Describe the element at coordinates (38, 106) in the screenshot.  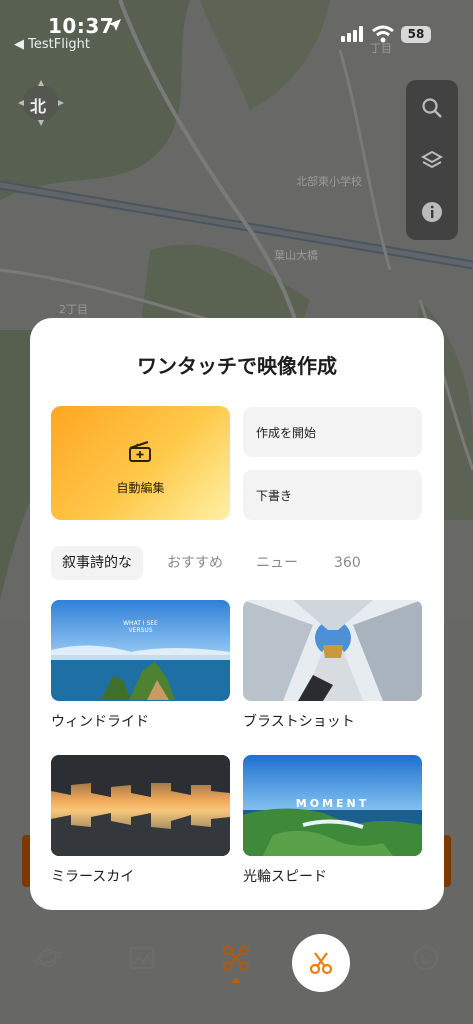
I see `compass-label: 北` at that location.